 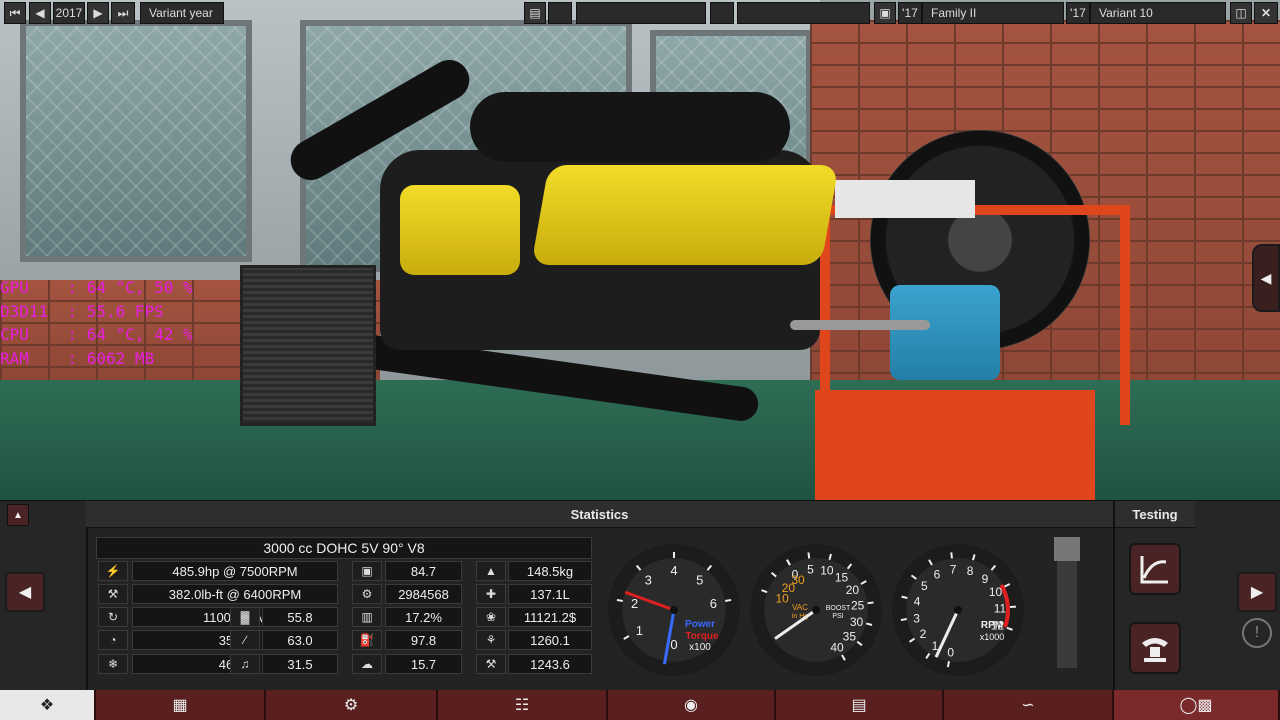 What do you see at coordinates (860, 325) in the screenshot?
I see `driveshaft` at bounding box center [860, 325].